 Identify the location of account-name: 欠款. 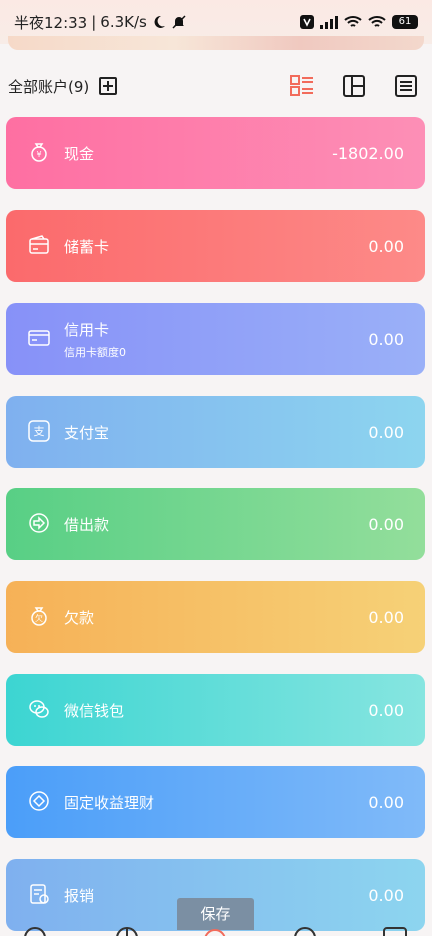
(79, 617).